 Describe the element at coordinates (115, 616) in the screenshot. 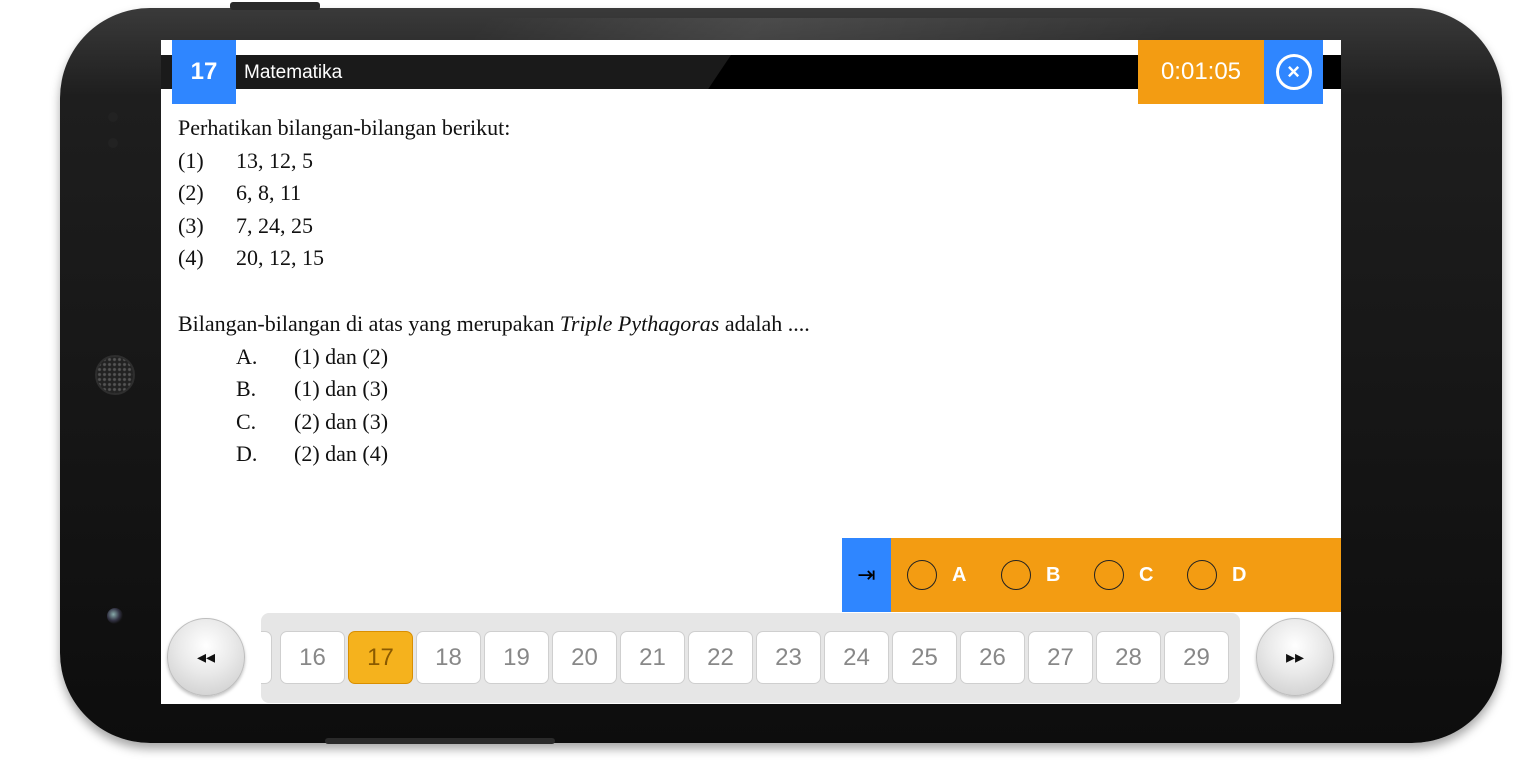

I see `front-camera` at that location.